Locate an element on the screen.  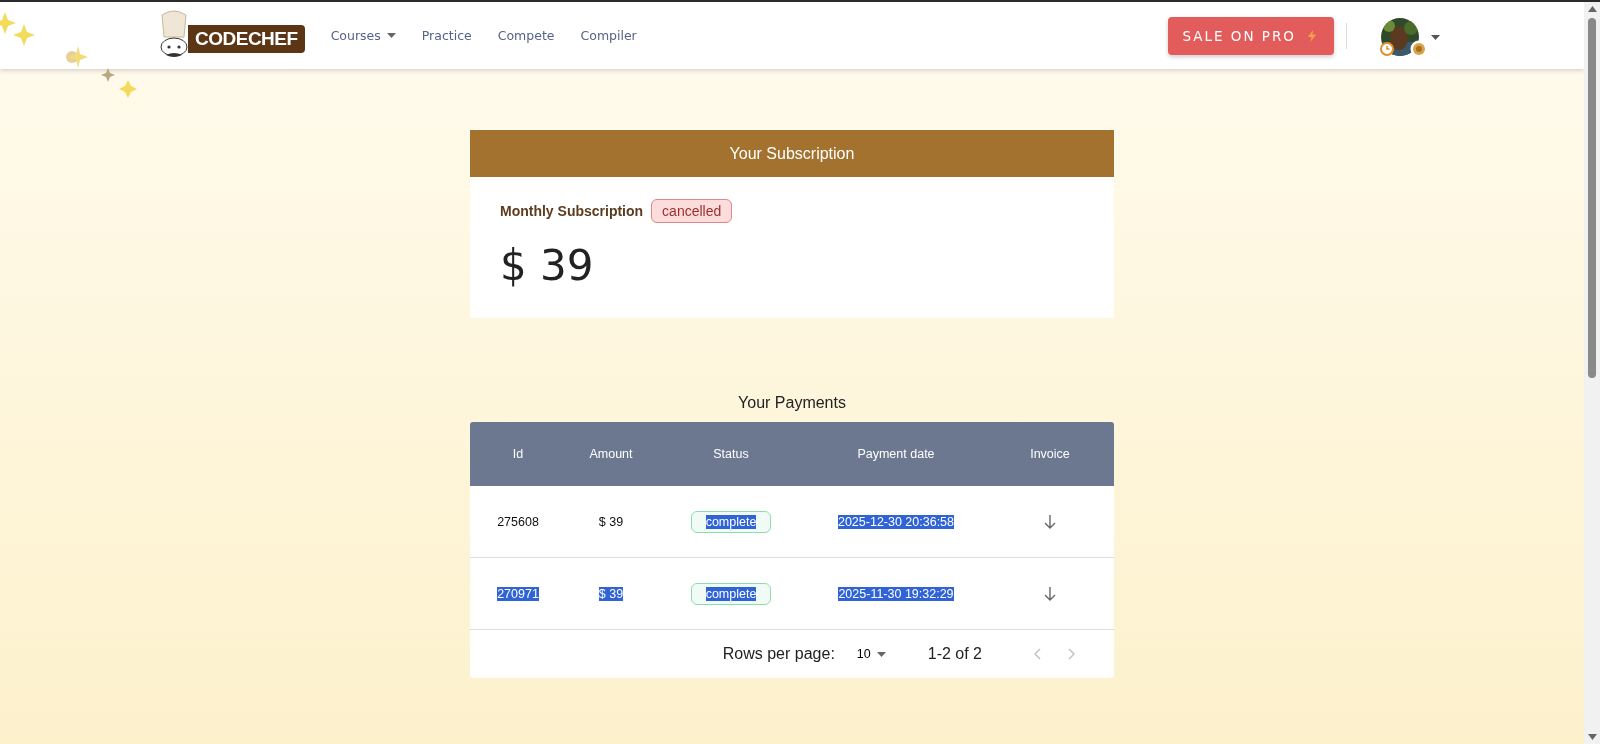
nav-link: Practice is located at coordinates (446, 35).